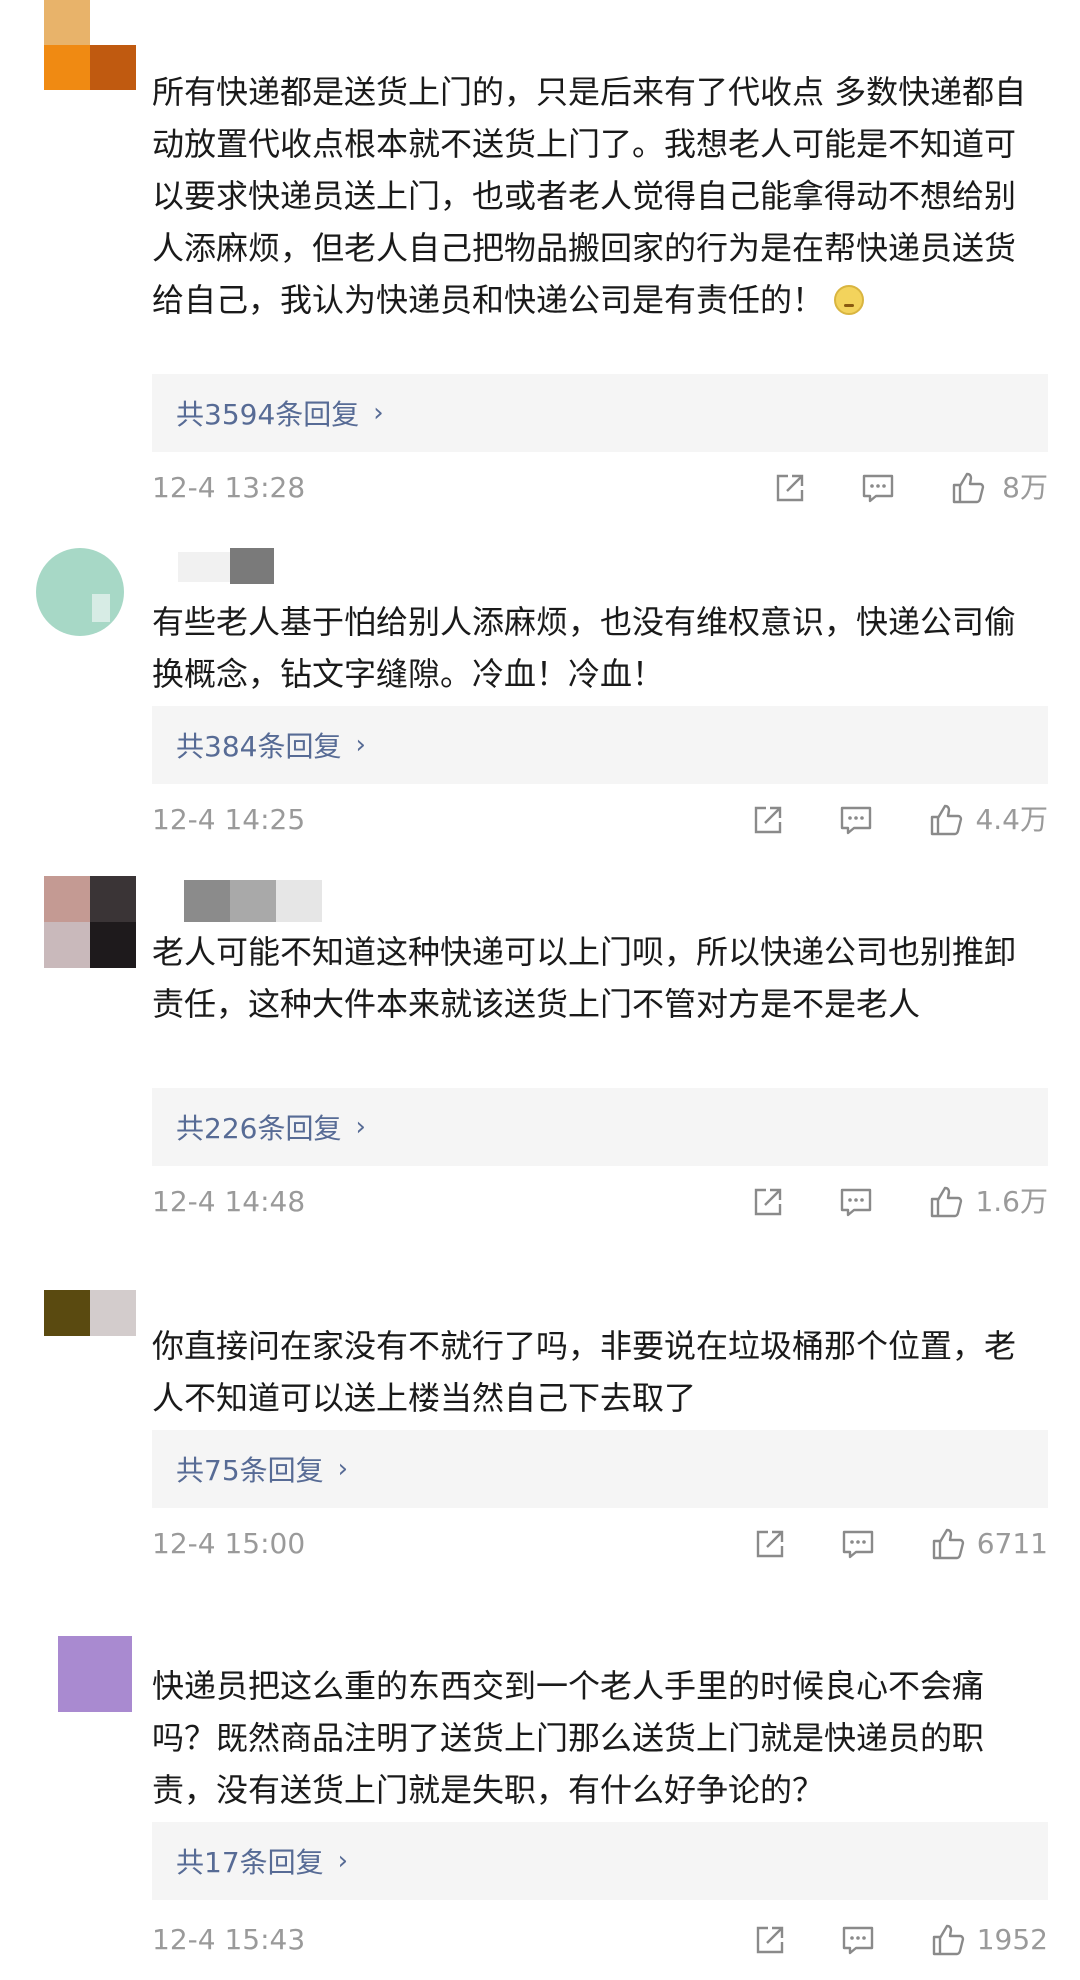 The image size is (1080, 1980). What do you see at coordinates (1012, 1543) in the screenshot?
I see `like-count: 6711` at bounding box center [1012, 1543].